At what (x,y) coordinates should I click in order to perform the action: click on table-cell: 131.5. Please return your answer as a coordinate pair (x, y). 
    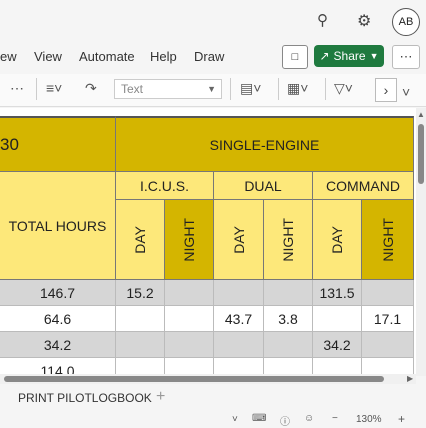
    Looking at the image, I should click on (337, 293).